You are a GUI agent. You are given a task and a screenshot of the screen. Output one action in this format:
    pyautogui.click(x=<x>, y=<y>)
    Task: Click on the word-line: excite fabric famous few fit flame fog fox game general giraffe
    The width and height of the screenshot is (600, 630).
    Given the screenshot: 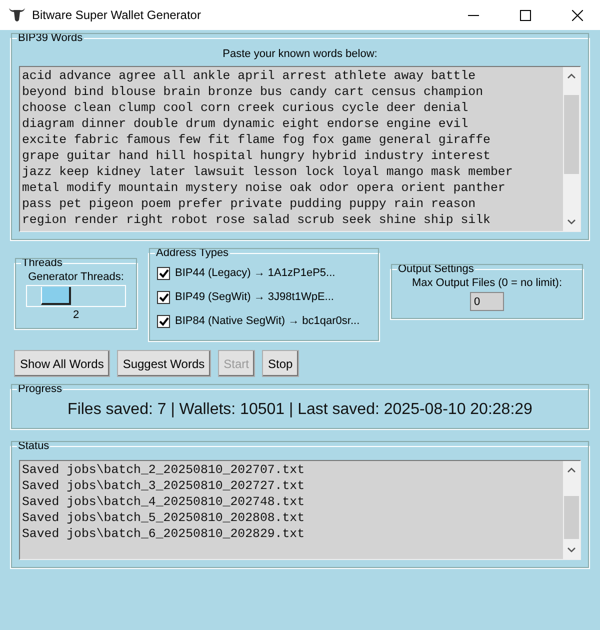 What is the action you would take?
    pyautogui.click(x=257, y=140)
    